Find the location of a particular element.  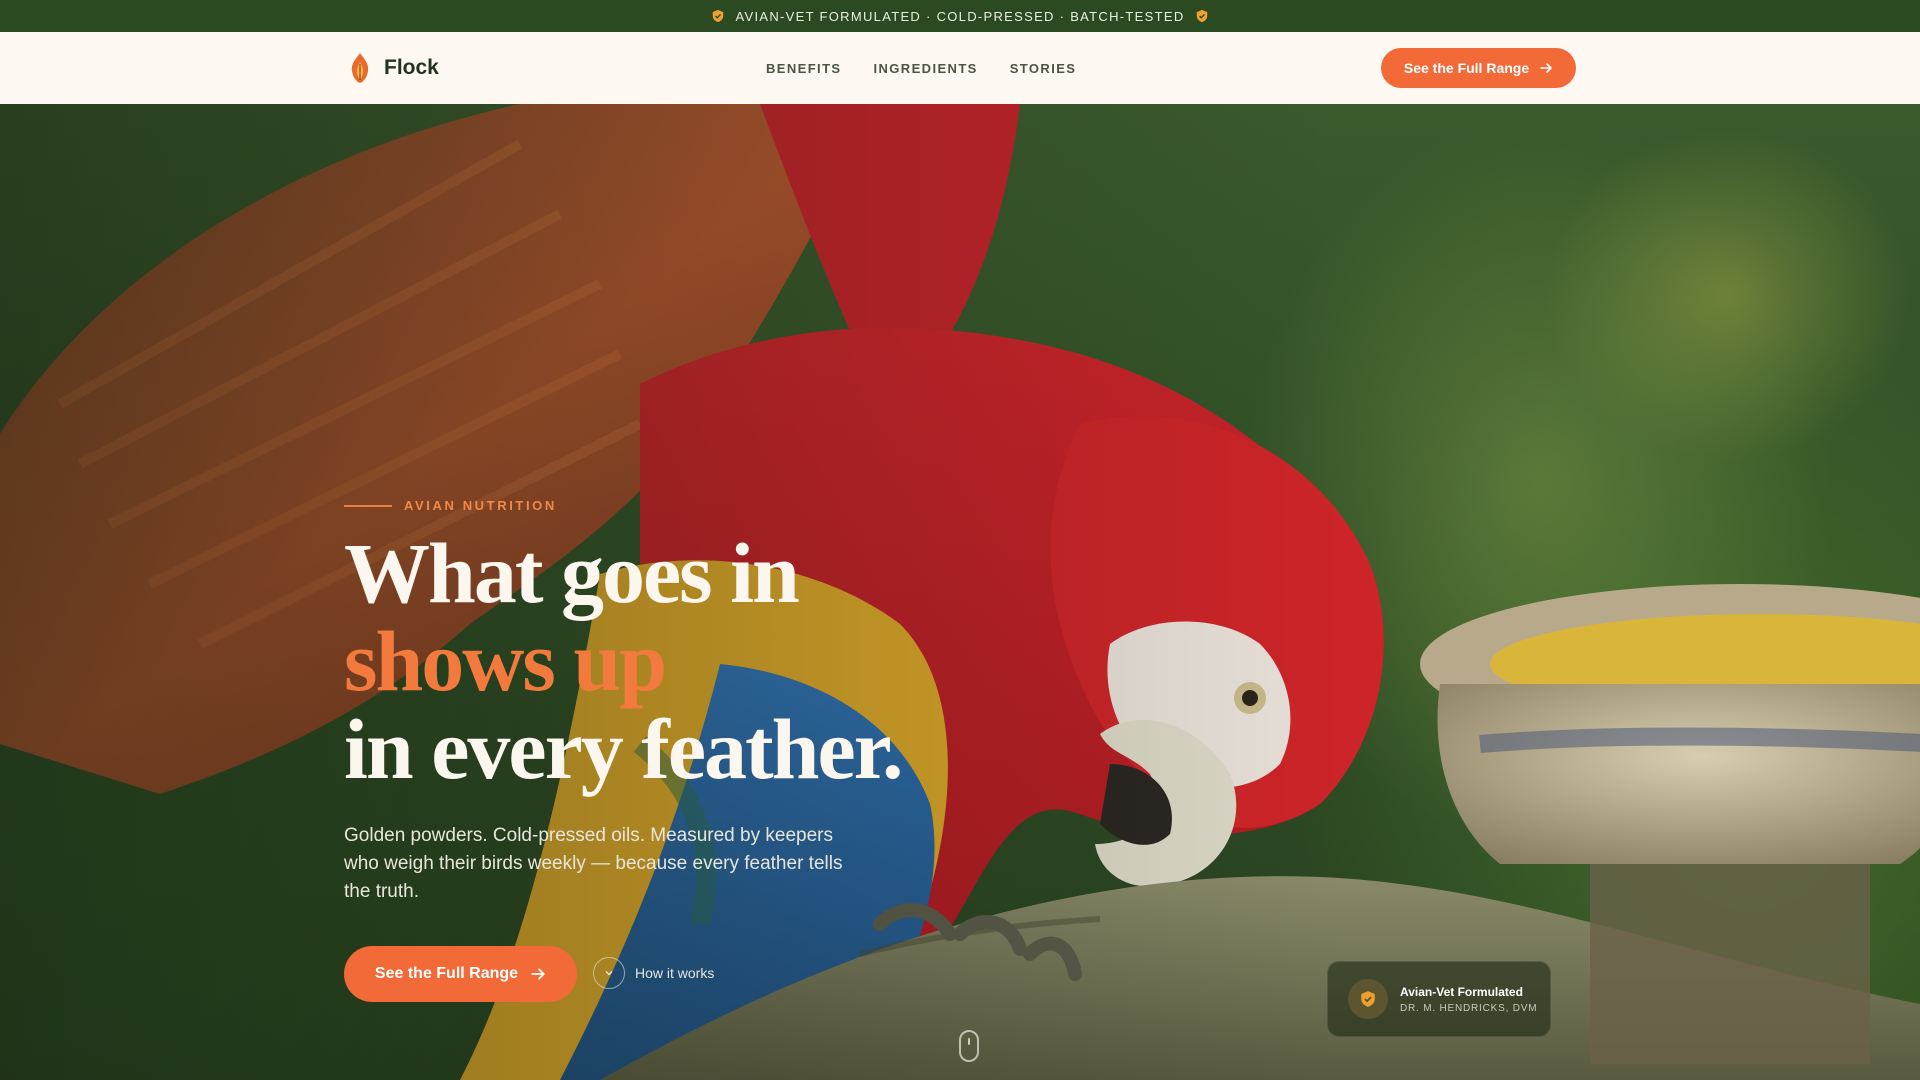

scroll-mouse-icon is located at coordinates (969, 1046).